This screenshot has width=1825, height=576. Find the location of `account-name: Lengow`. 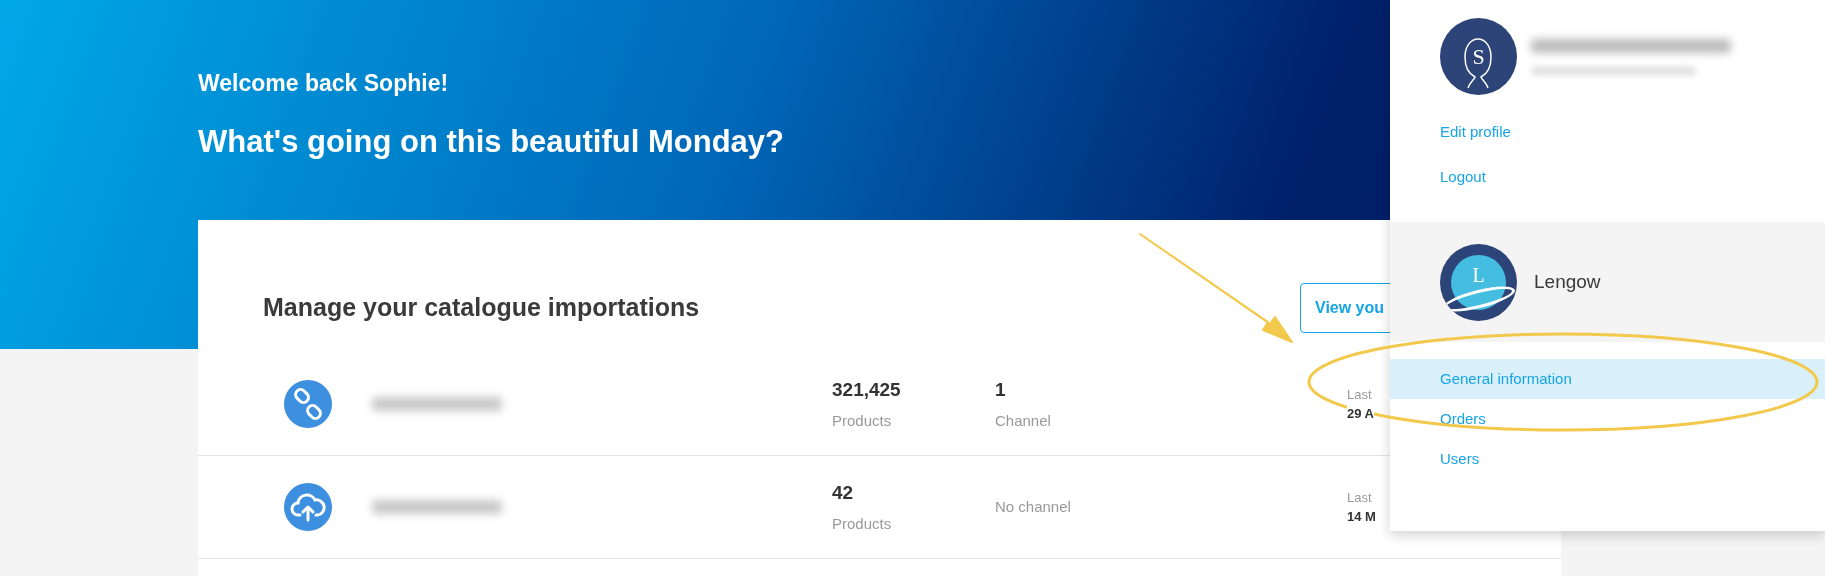

account-name: Lengow is located at coordinates (1567, 281).